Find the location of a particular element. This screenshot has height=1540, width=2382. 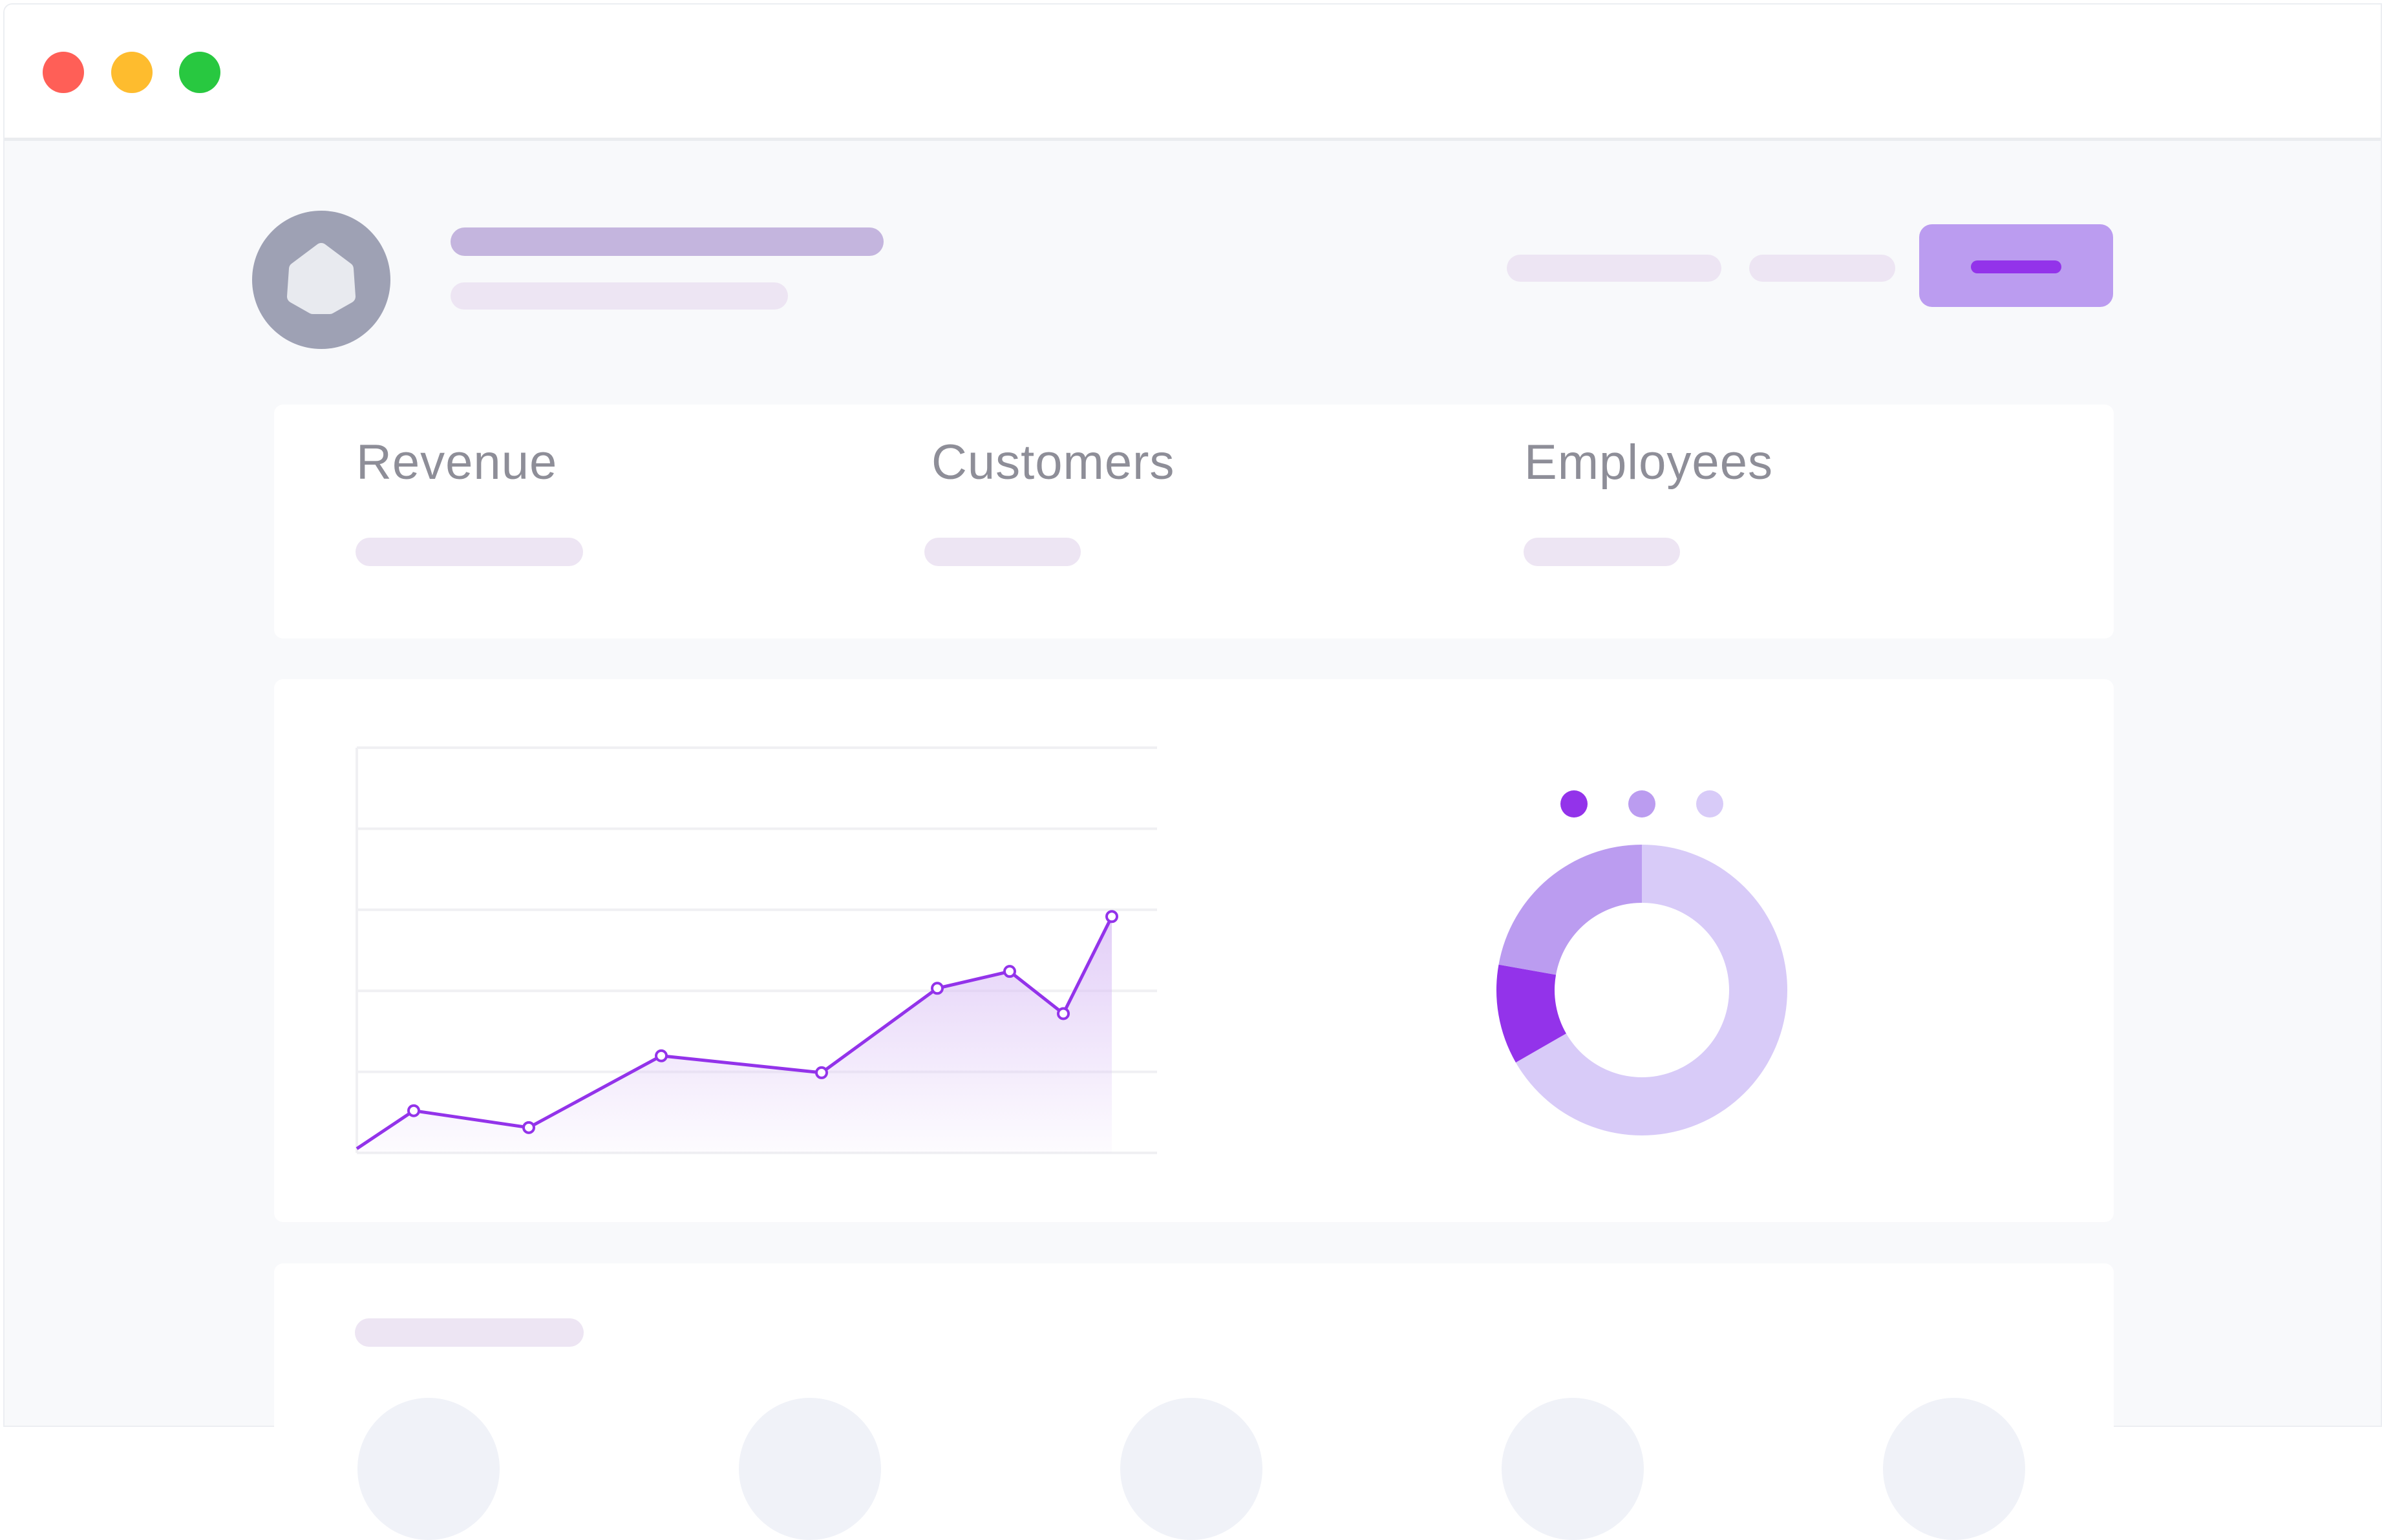

primary-action-button is located at coordinates (2016, 265).